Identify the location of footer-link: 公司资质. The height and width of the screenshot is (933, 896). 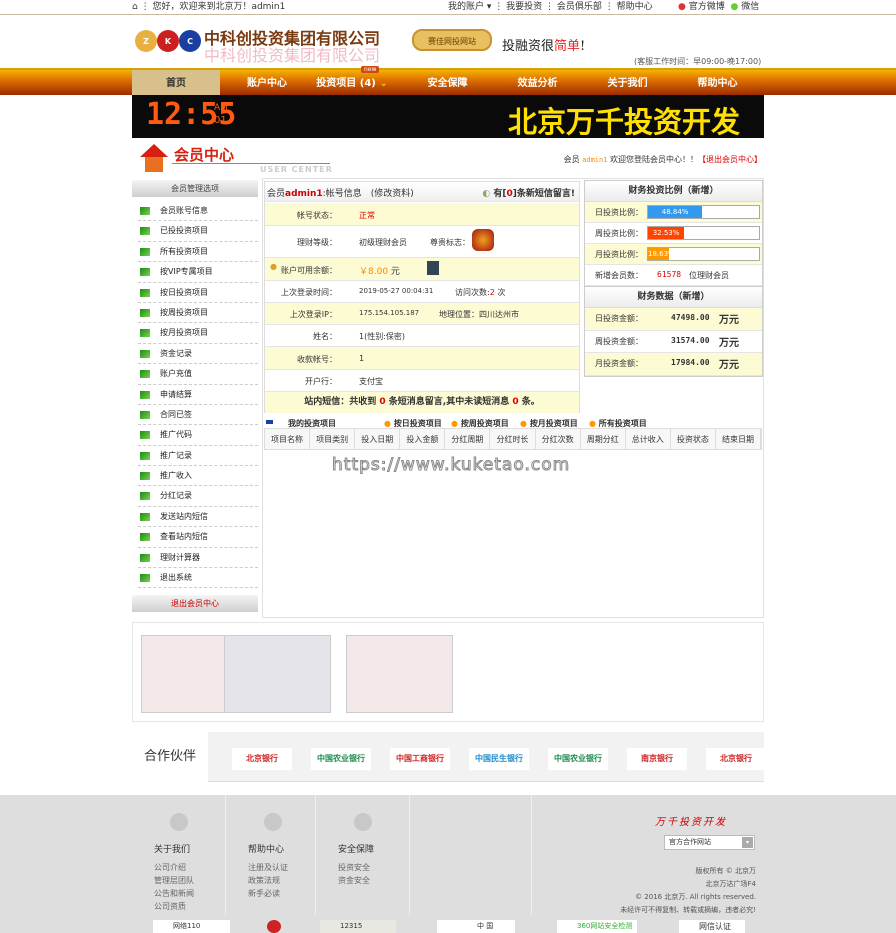
(174, 906).